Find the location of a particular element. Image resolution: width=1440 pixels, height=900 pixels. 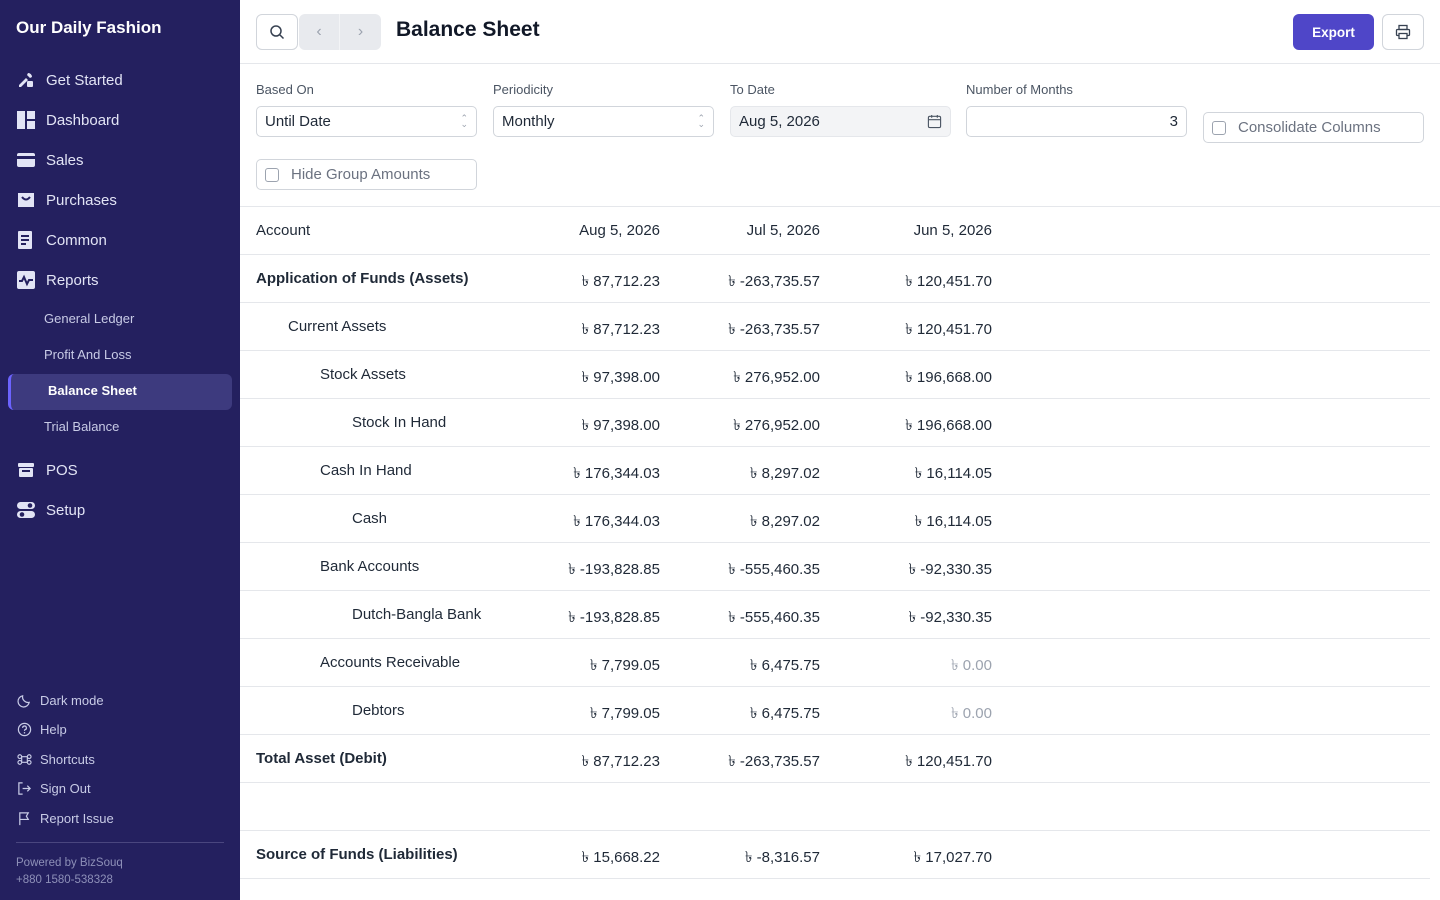

footer-label: Report Issue is located at coordinates (77, 818).